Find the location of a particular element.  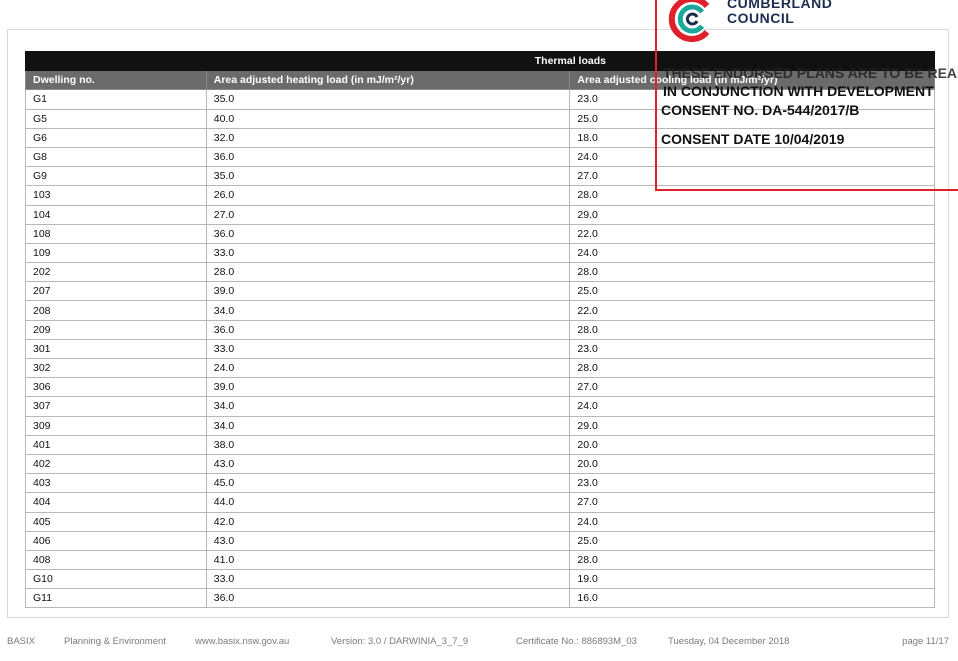

cell-heating-load: 32.0 is located at coordinates (388, 137).